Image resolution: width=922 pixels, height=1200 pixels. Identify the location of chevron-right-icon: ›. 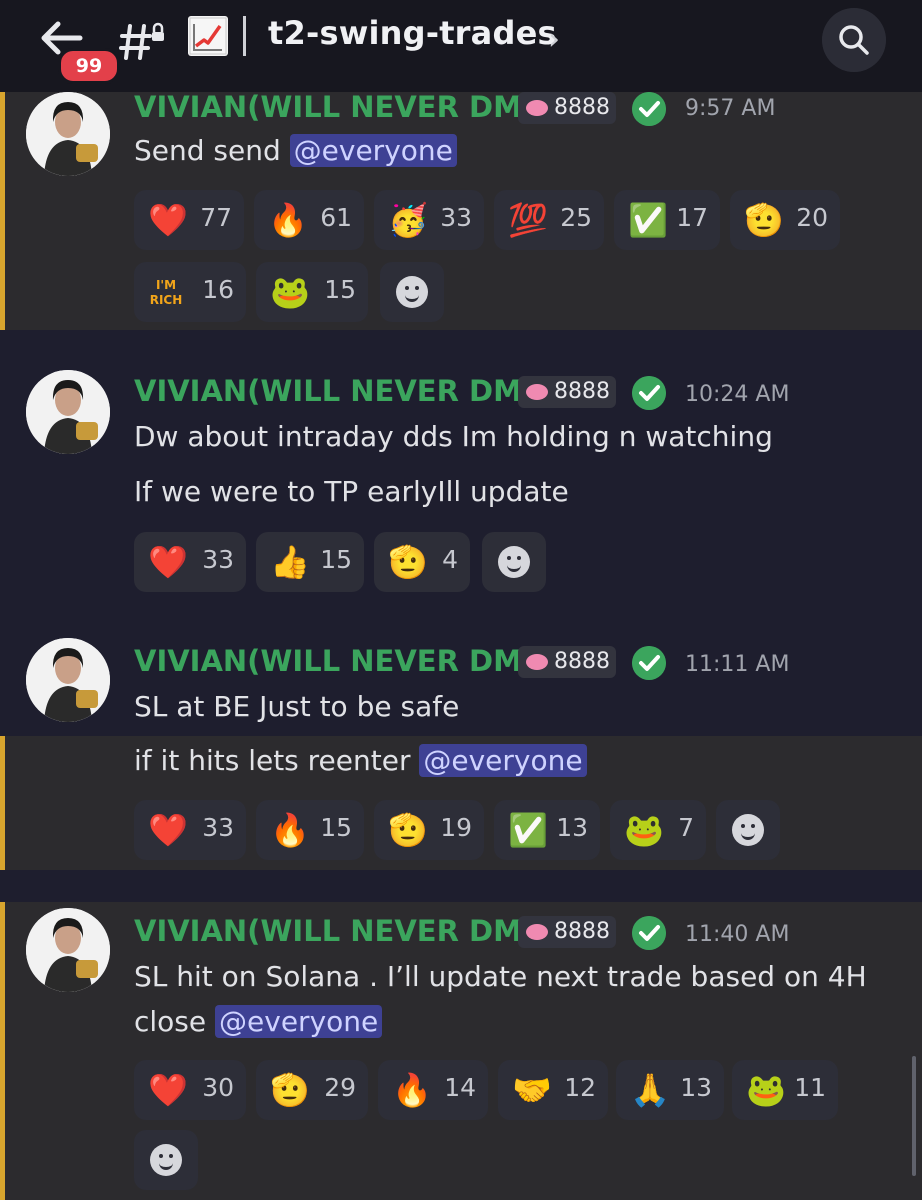
(554, 39).